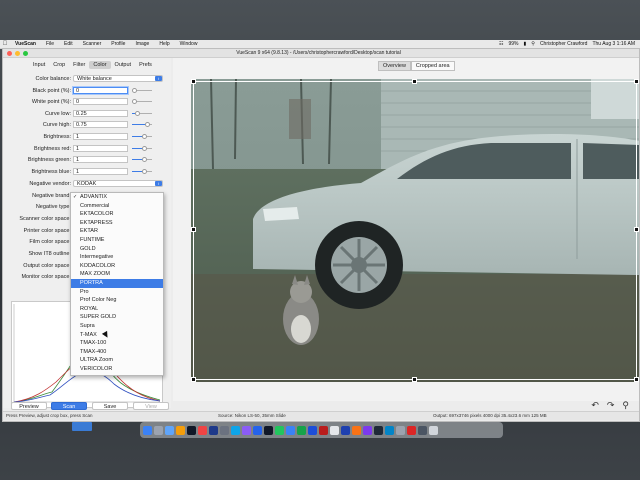  Describe the element at coordinates (193, 379) in the screenshot. I see `crop-handle-bottom-left` at that location.